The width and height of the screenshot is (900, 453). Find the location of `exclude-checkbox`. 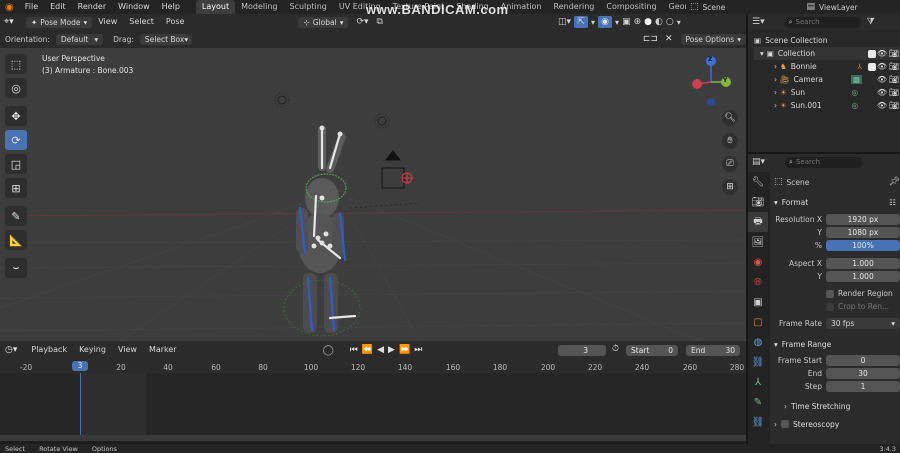

exclude-checkbox is located at coordinates (872, 53).